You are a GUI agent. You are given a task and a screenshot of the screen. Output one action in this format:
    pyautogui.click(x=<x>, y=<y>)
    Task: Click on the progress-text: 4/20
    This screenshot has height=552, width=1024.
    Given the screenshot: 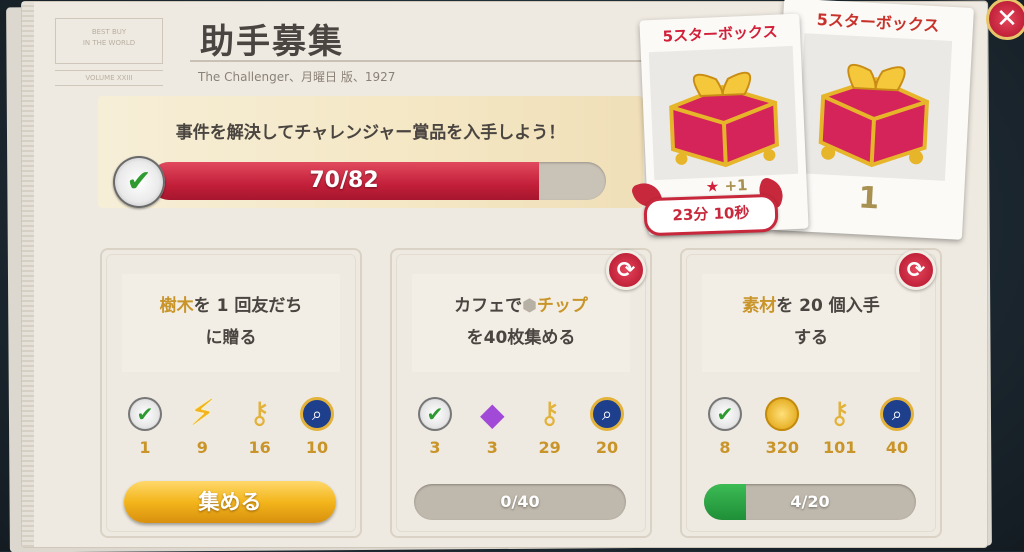 What is the action you would take?
    pyautogui.click(x=810, y=501)
    